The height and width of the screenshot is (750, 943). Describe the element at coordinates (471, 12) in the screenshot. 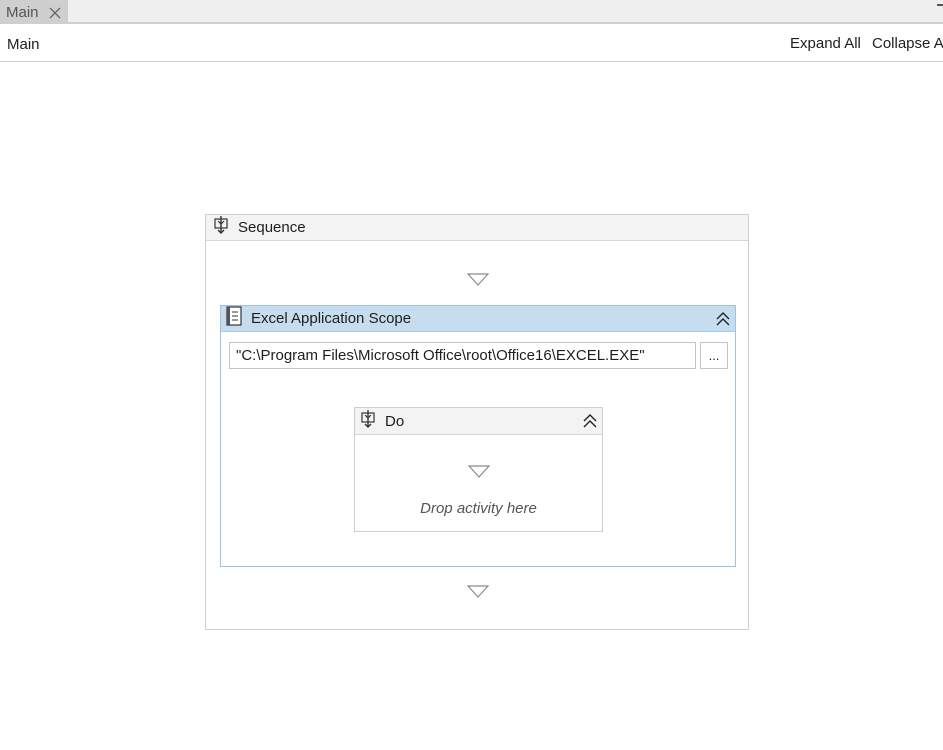

I see `tab-strip: Main` at that location.